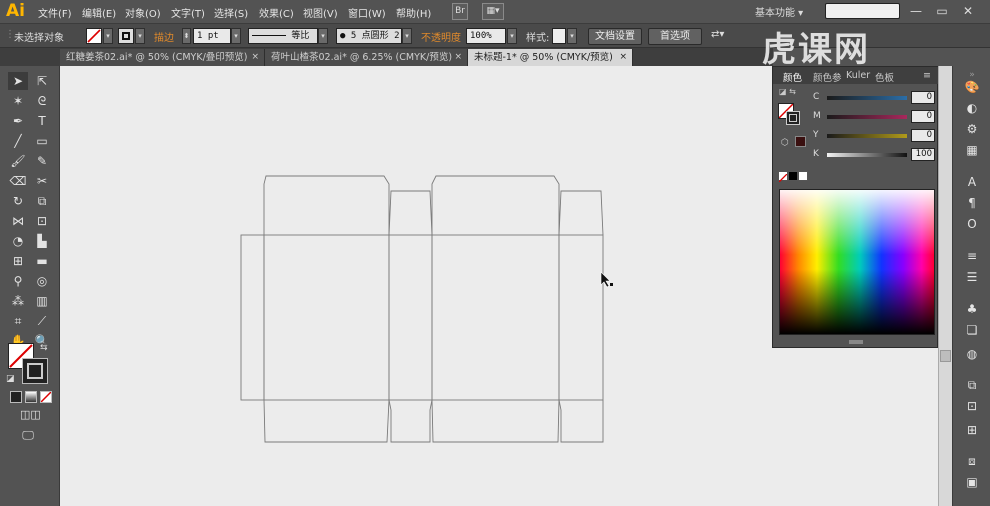  I want to click on pen-tool-icon: ✒, so click(18, 121).